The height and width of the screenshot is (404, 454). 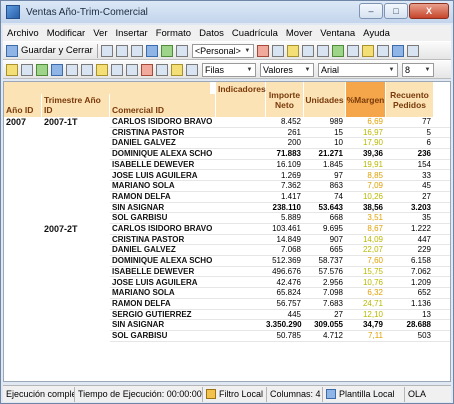 What do you see at coordinates (412, 50) in the screenshot?
I see `more-icon` at bounding box center [412, 50].